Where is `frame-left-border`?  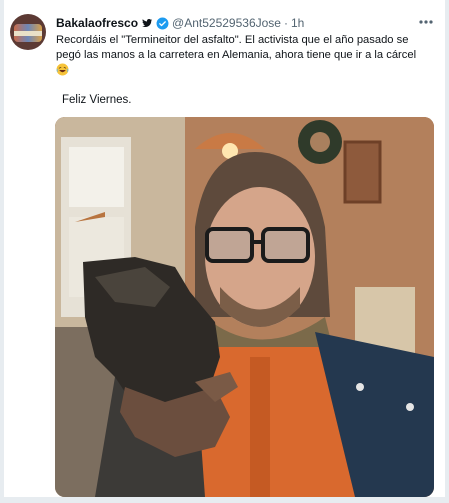 frame-left-border is located at coordinates (2, 251).